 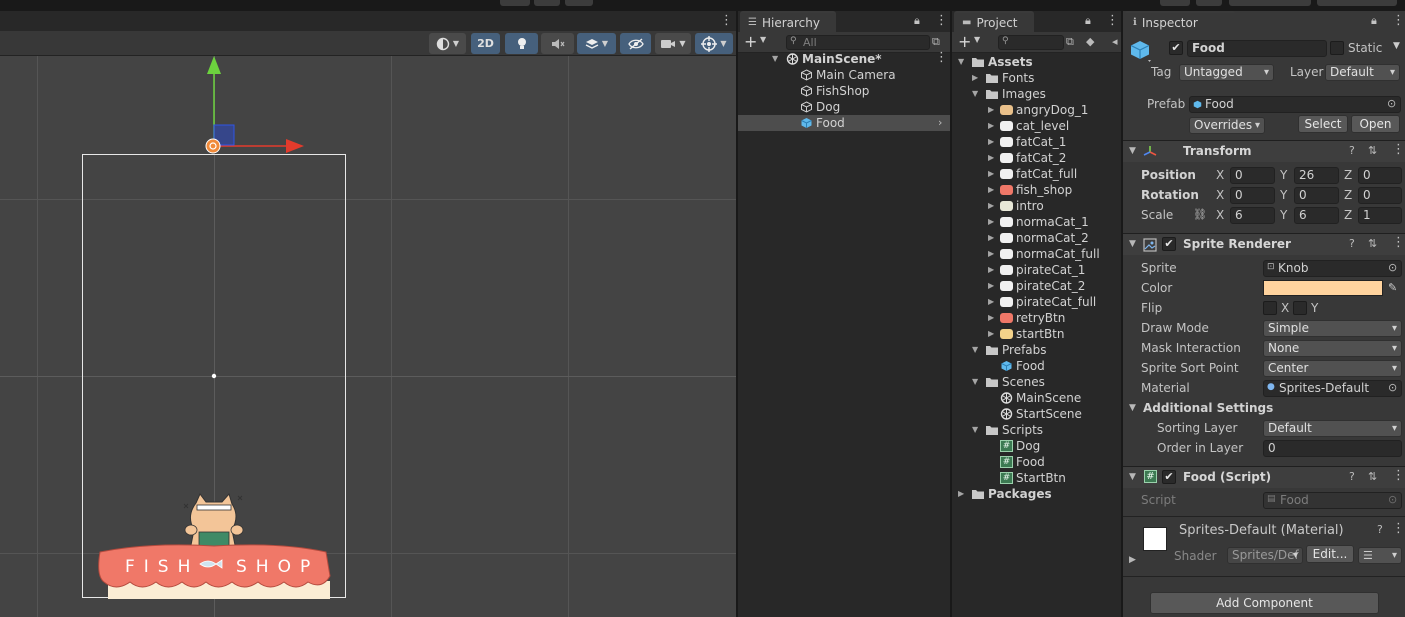 What do you see at coordinates (1332, 388) in the screenshot?
I see `material-field: Sprites-Default` at bounding box center [1332, 388].